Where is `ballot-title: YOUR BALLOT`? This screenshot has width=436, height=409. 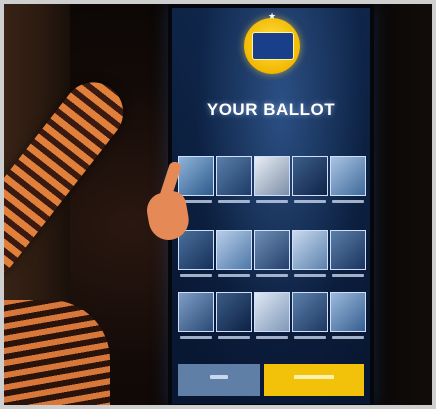 ballot-title: YOUR BALLOT is located at coordinates (271, 109).